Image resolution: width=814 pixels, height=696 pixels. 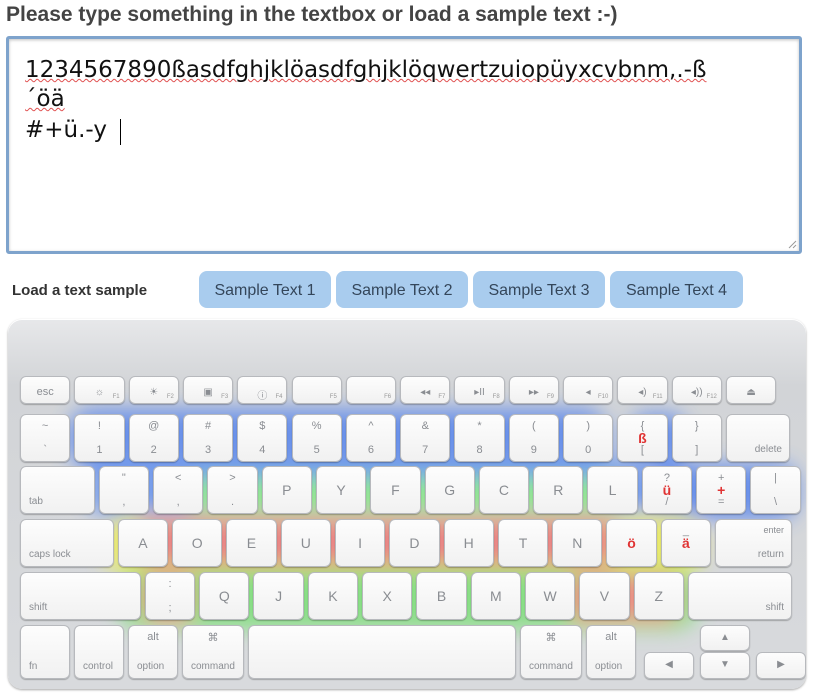 What do you see at coordinates (382, 652) in the screenshot?
I see `key-space` at bounding box center [382, 652].